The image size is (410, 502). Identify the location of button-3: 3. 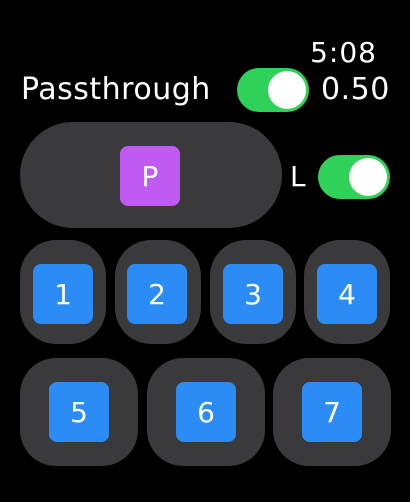
(253, 294).